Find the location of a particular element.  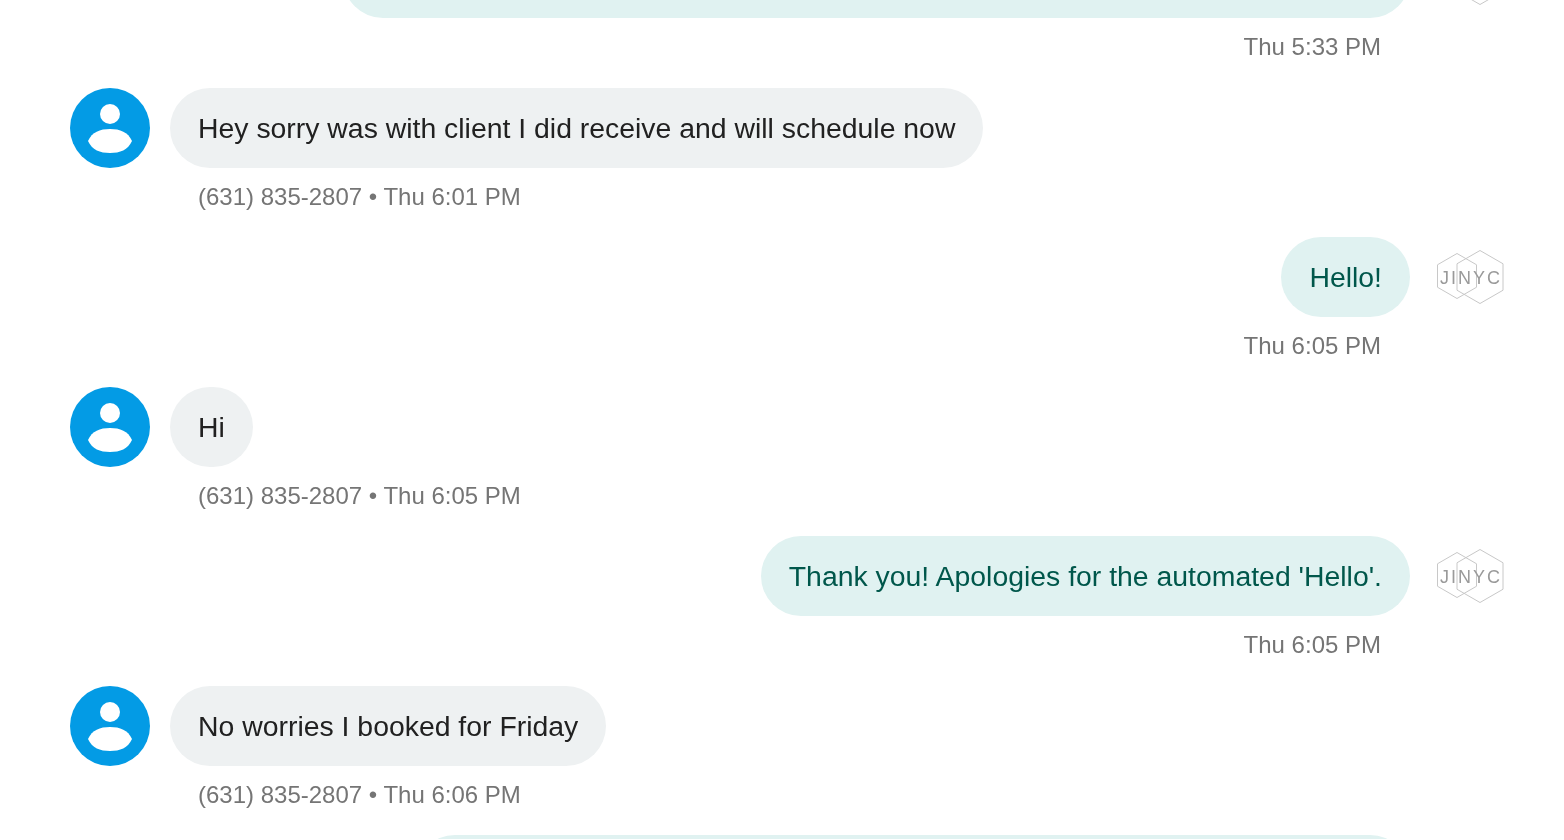

message-text: Hi is located at coordinates (211, 426).